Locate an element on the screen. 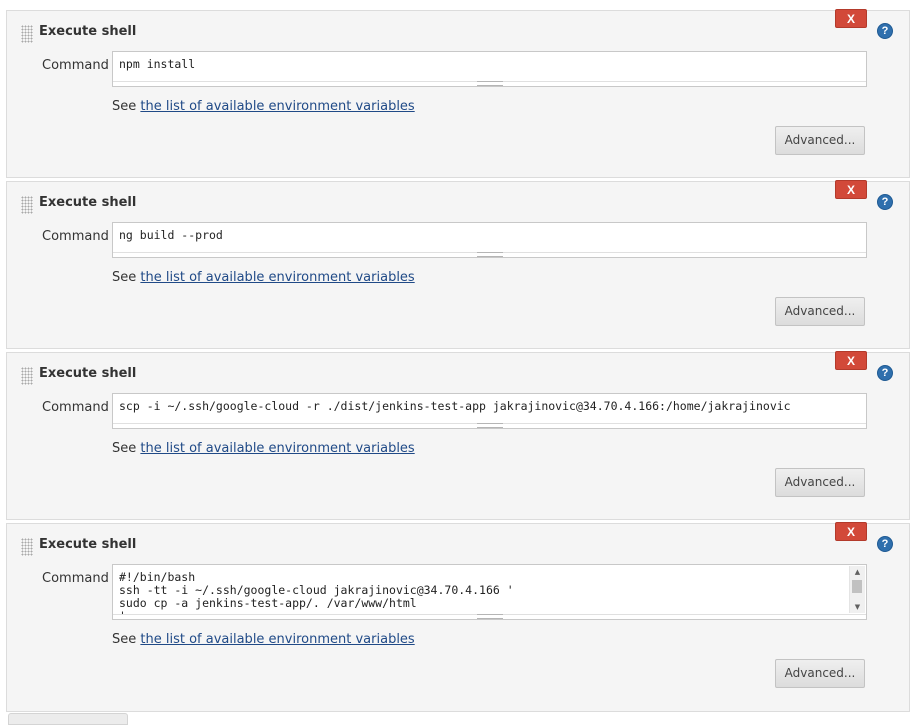 The width and height of the screenshot is (917, 725). textarea-scrollbar: ▲ ▼ is located at coordinates (857, 589).